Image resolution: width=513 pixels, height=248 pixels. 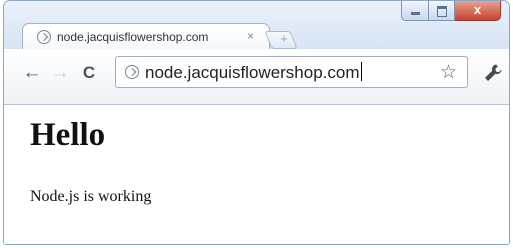 I want to click on back-arrow-icon: ←, so click(x=32, y=73).